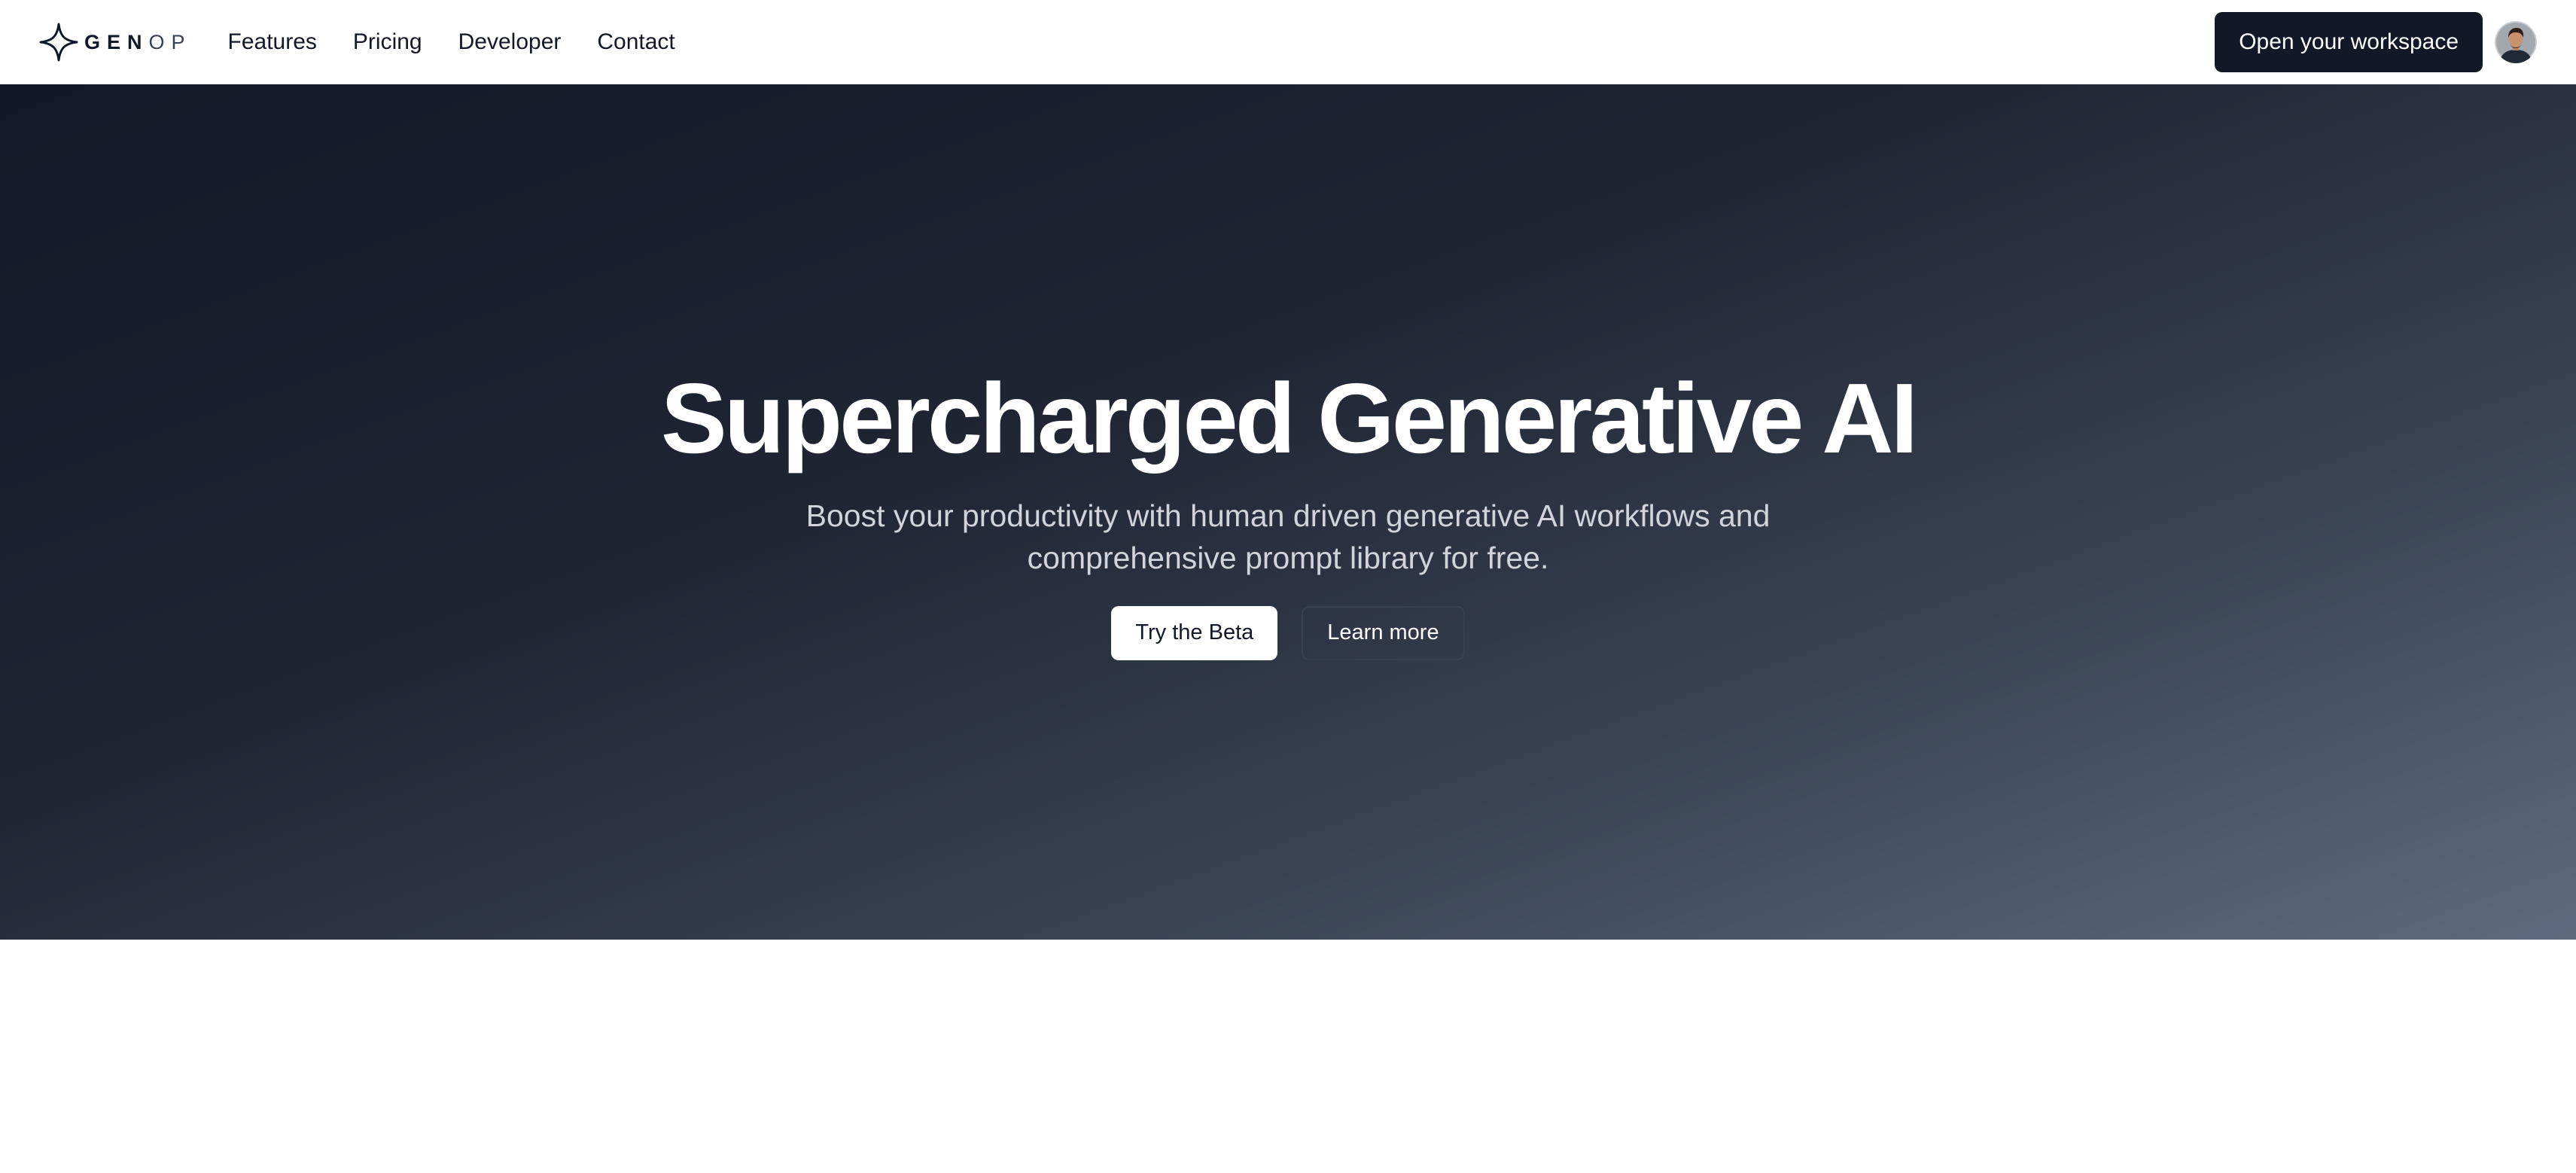 The width and height of the screenshot is (2576, 1173). What do you see at coordinates (510, 42) in the screenshot?
I see `nav-link-developer: Developer` at bounding box center [510, 42].